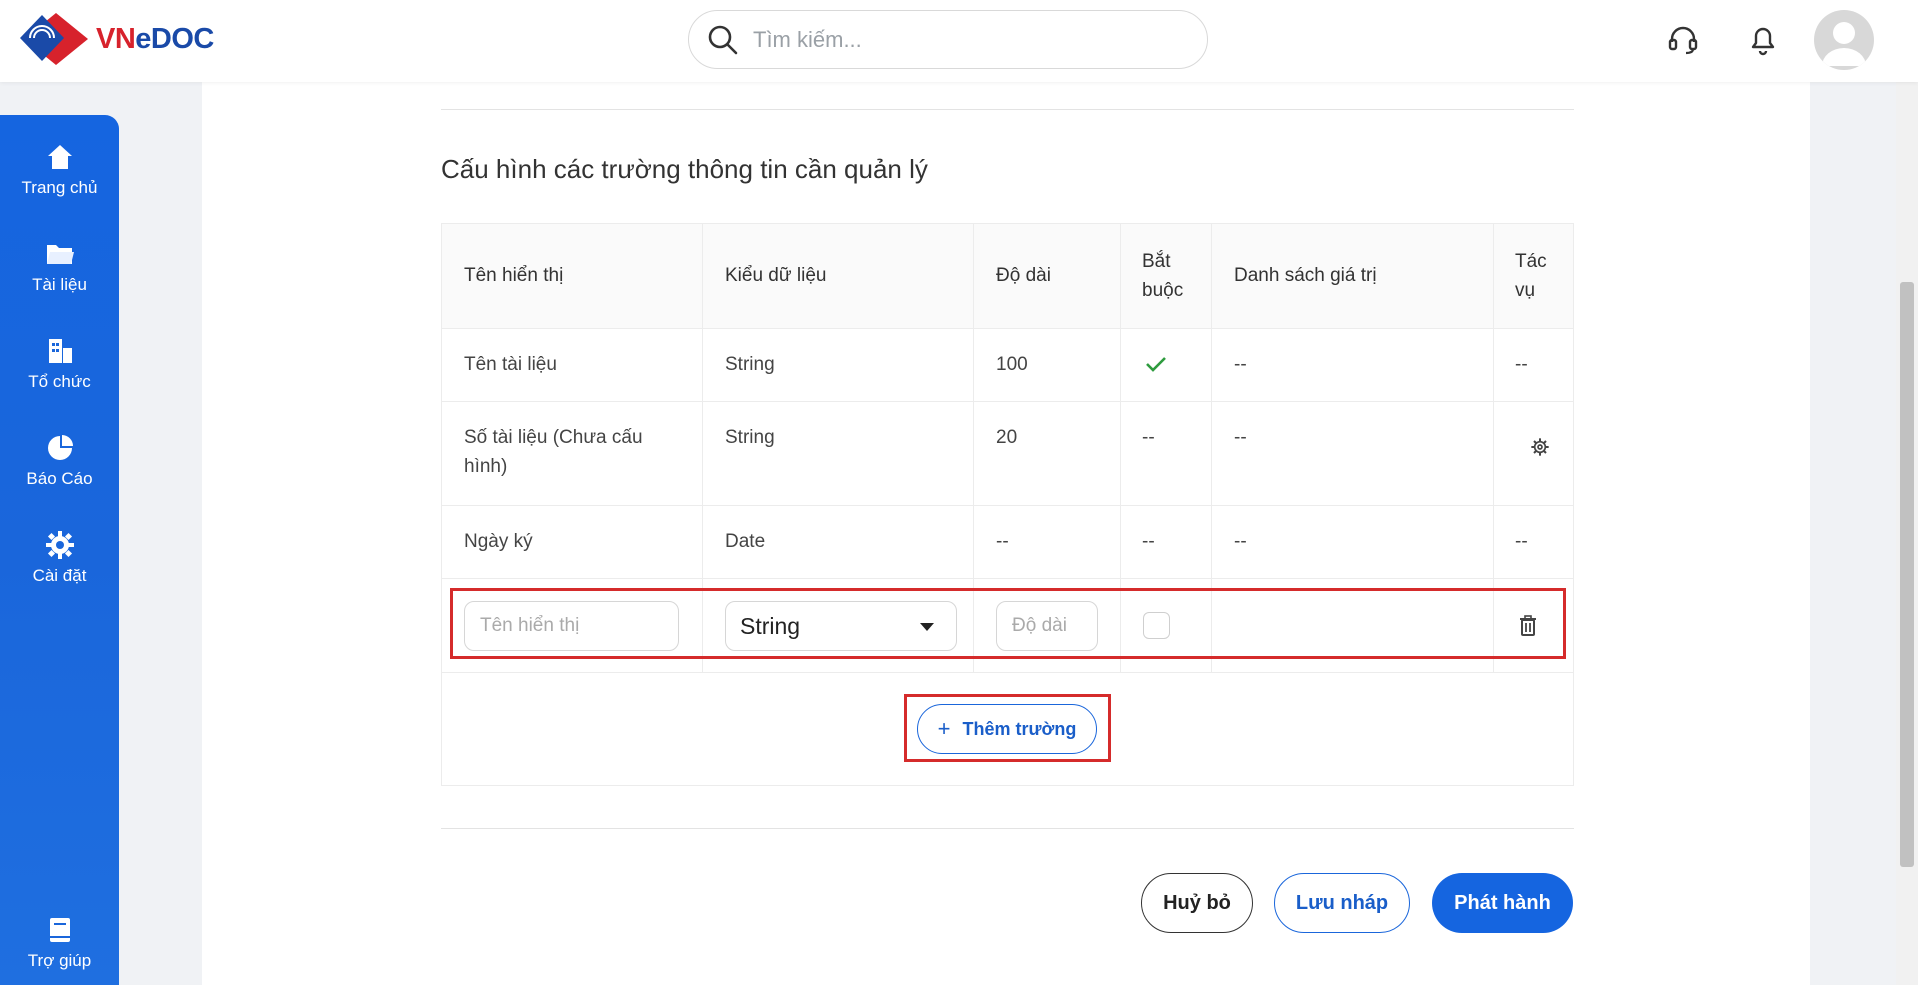 This screenshot has height=985, width=1918. I want to click on headset-icon, so click(1683, 40).